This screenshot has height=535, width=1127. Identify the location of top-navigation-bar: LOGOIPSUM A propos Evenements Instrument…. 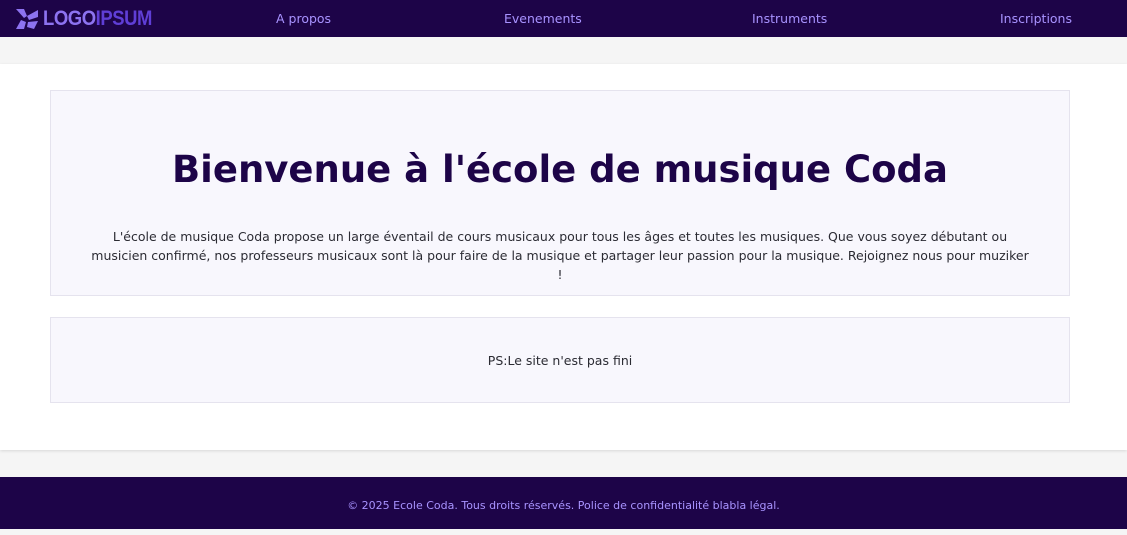
(563, 18).